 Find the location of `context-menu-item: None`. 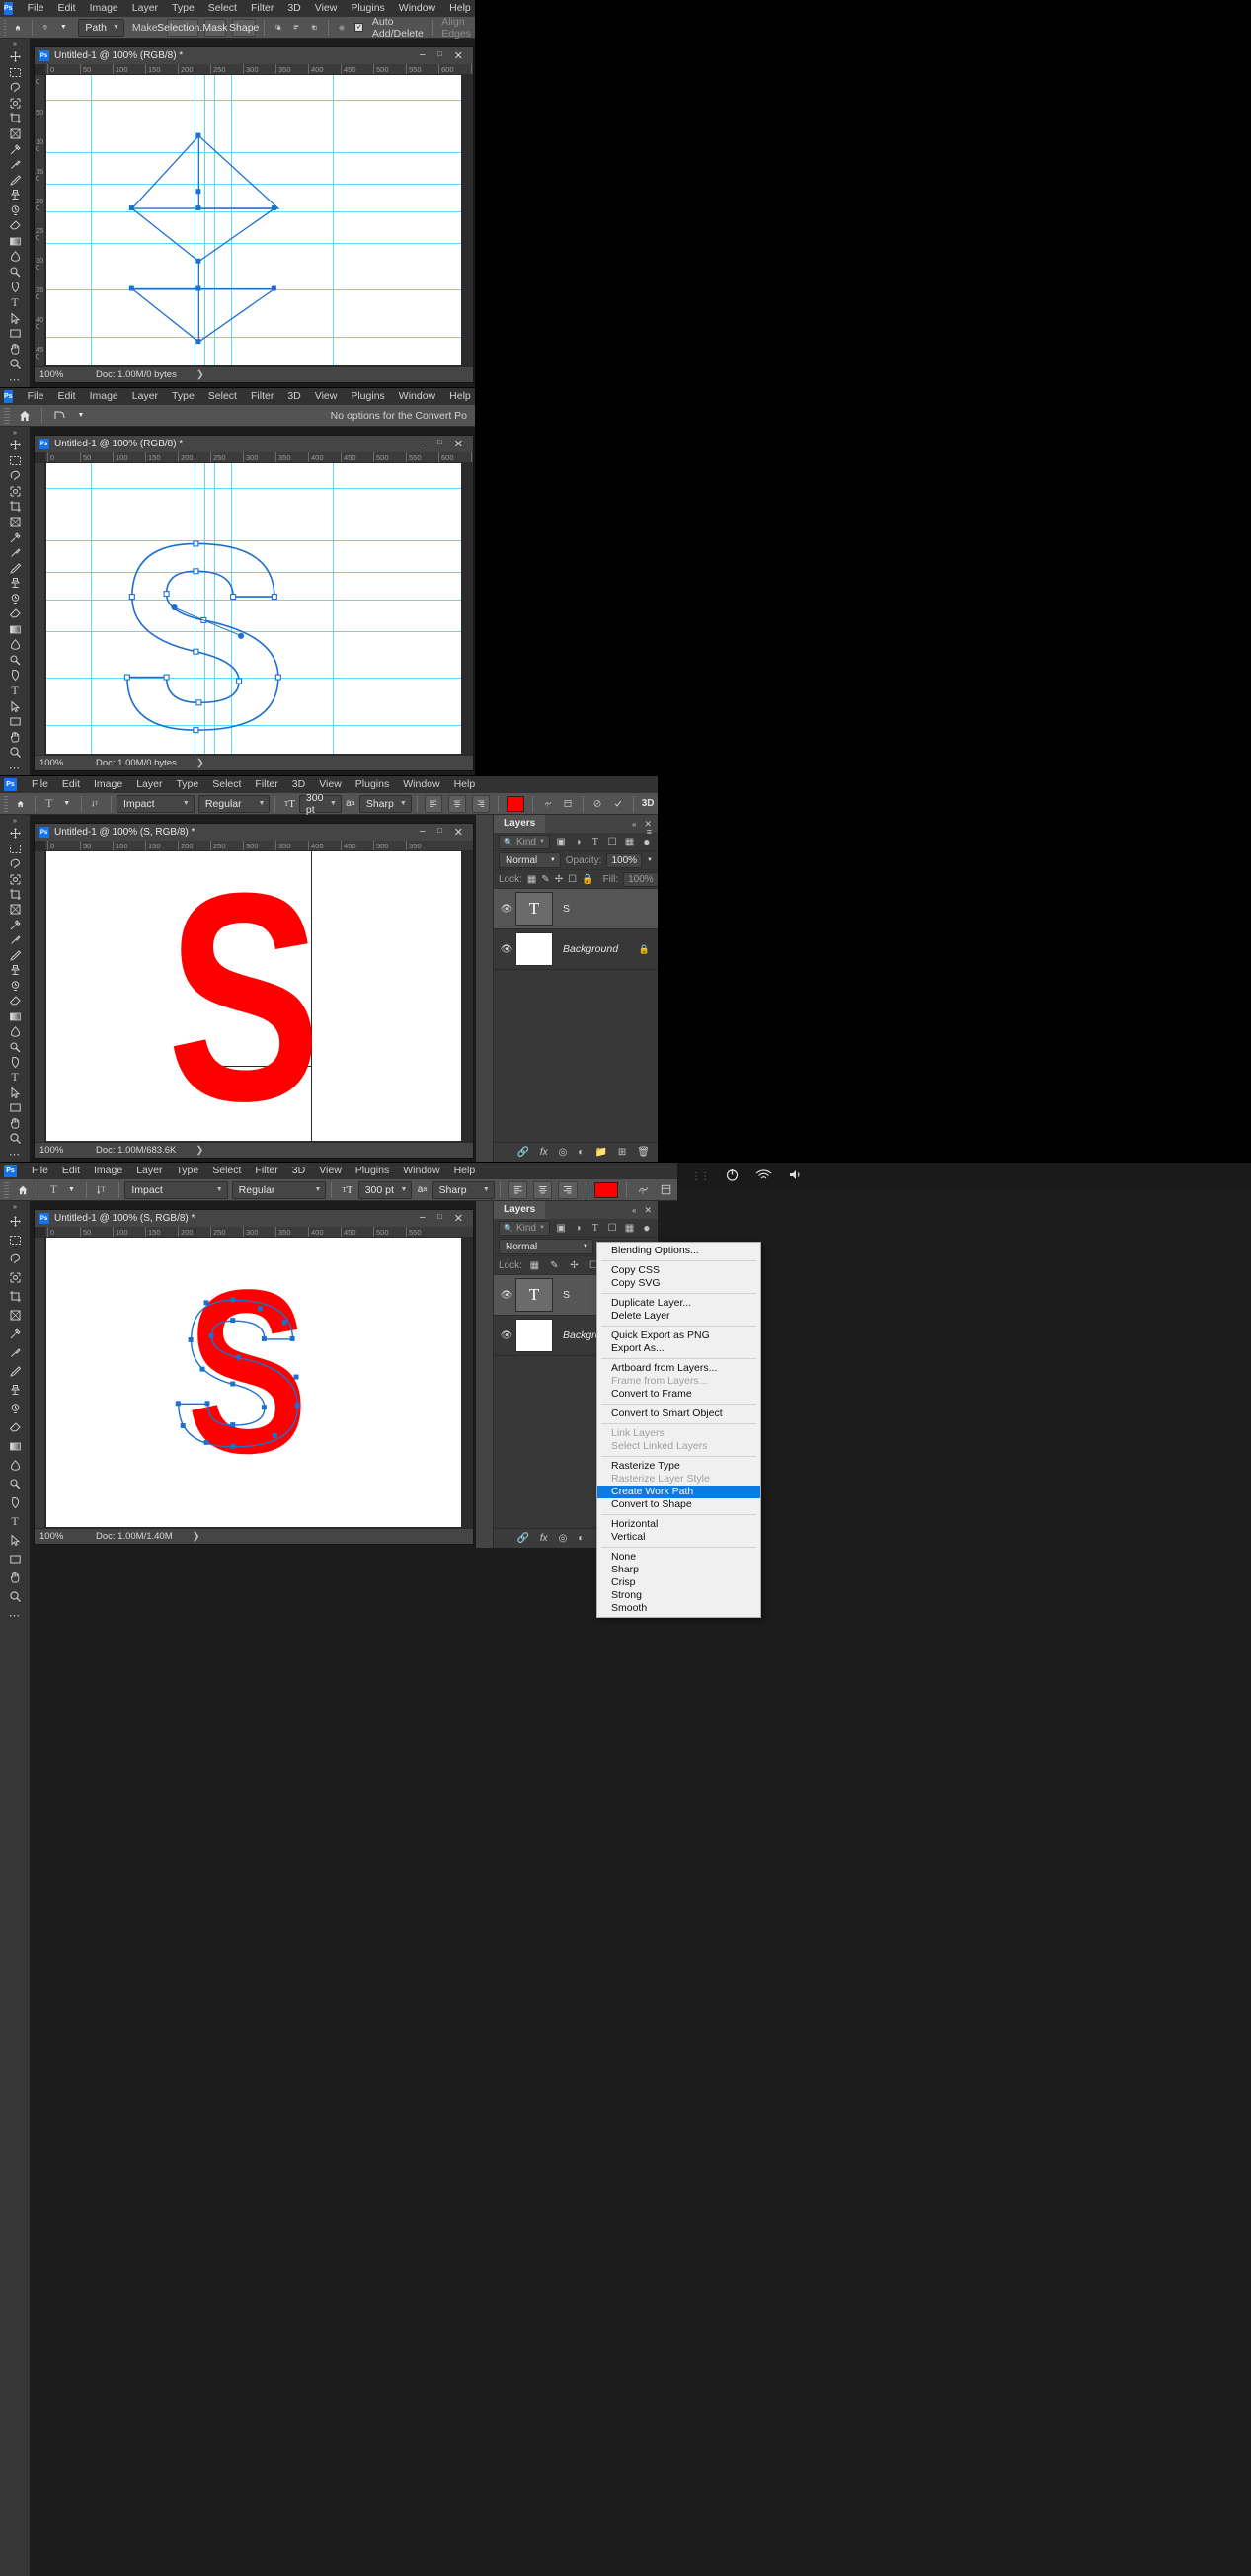

context-menu-item: None is located at coordinates (678, 1557).